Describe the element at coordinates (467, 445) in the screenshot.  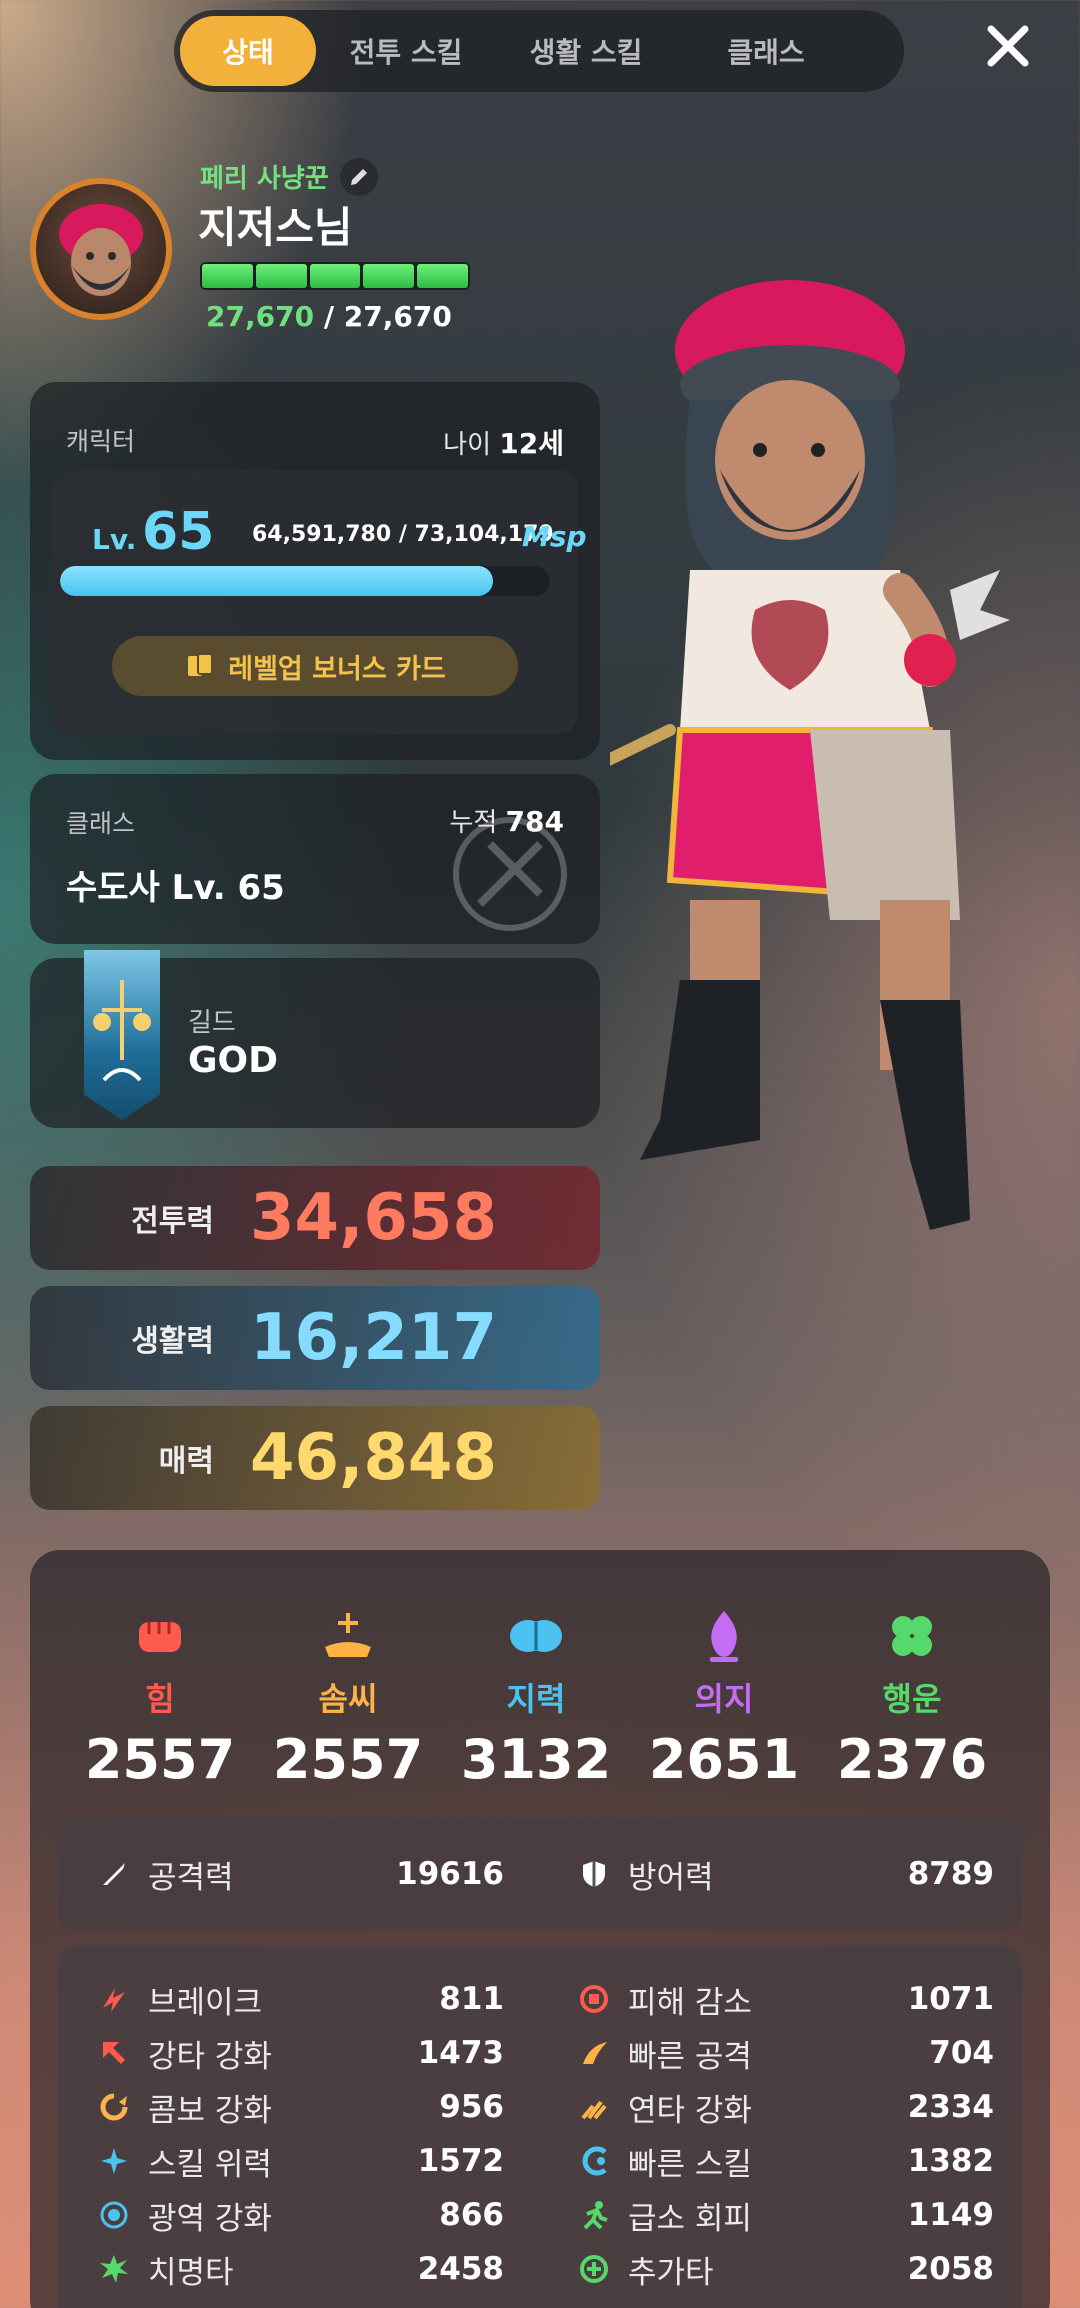
I see `age-label: 나이` at that location.